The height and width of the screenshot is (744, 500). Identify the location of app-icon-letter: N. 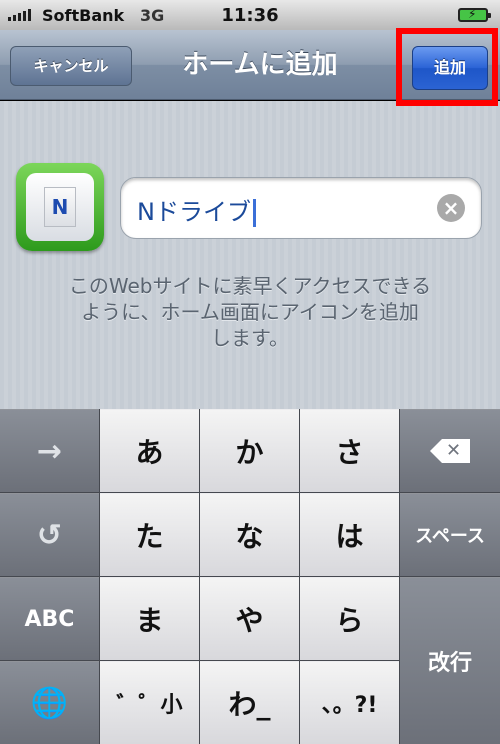
(60, 207).